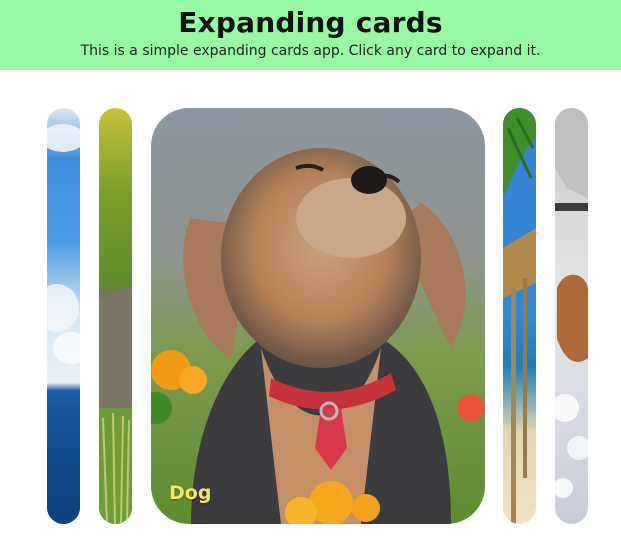  Describe the element at coordinates (190, 493) in the screenshot. I see `card-title-dog: Dog` at that location.